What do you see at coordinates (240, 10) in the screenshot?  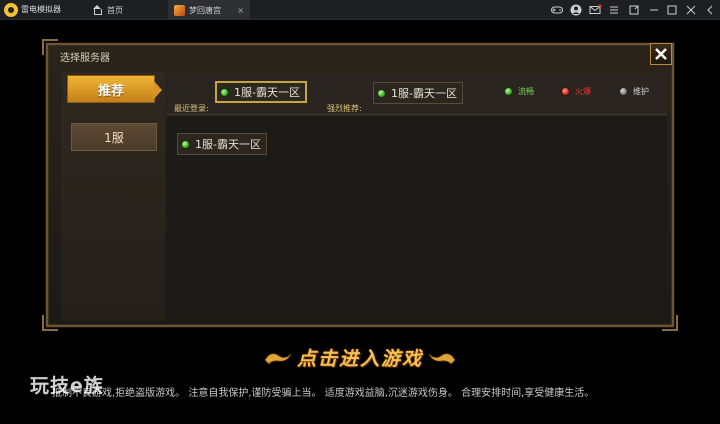 I see `tab-close-icon: ×` at bounding box center [240, 10].